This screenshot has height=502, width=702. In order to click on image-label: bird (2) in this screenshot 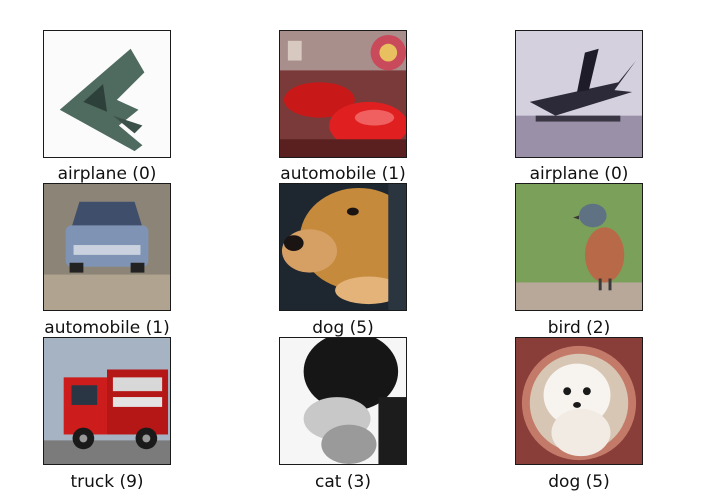, I will do `click(579, 328)`.